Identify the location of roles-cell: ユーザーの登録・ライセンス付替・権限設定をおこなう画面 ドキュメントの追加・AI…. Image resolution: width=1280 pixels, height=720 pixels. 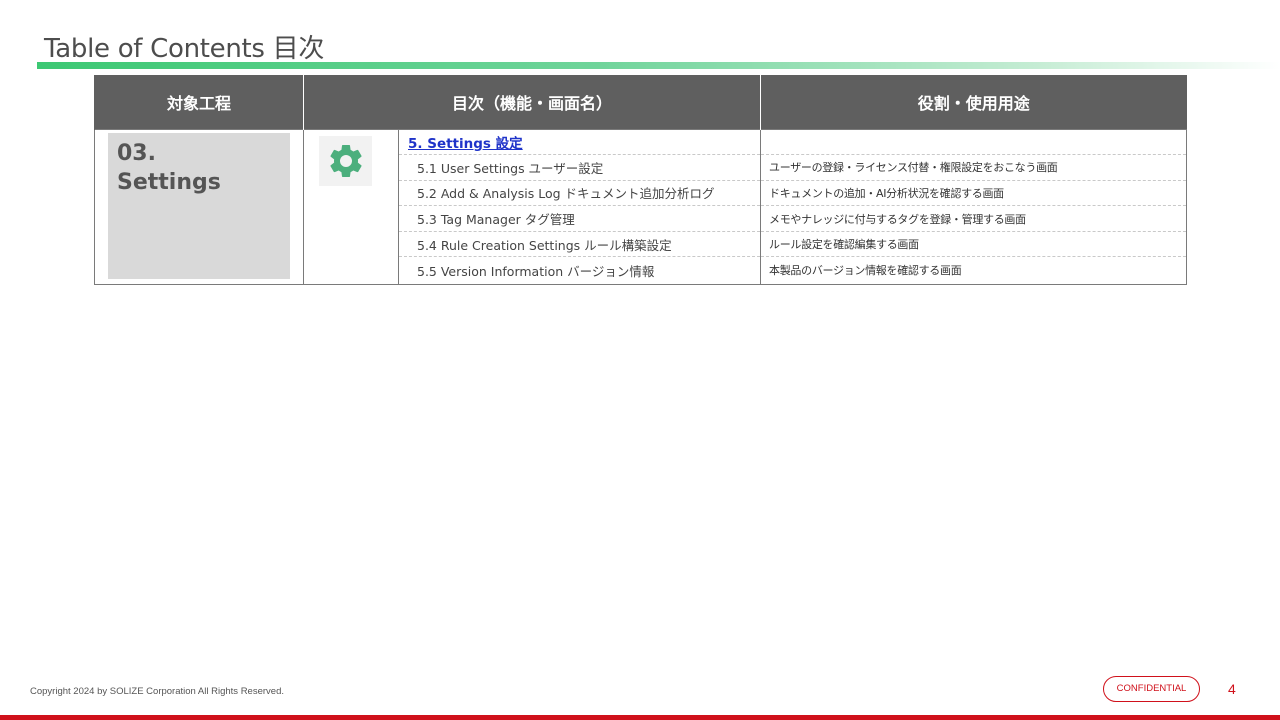
(974, 206).